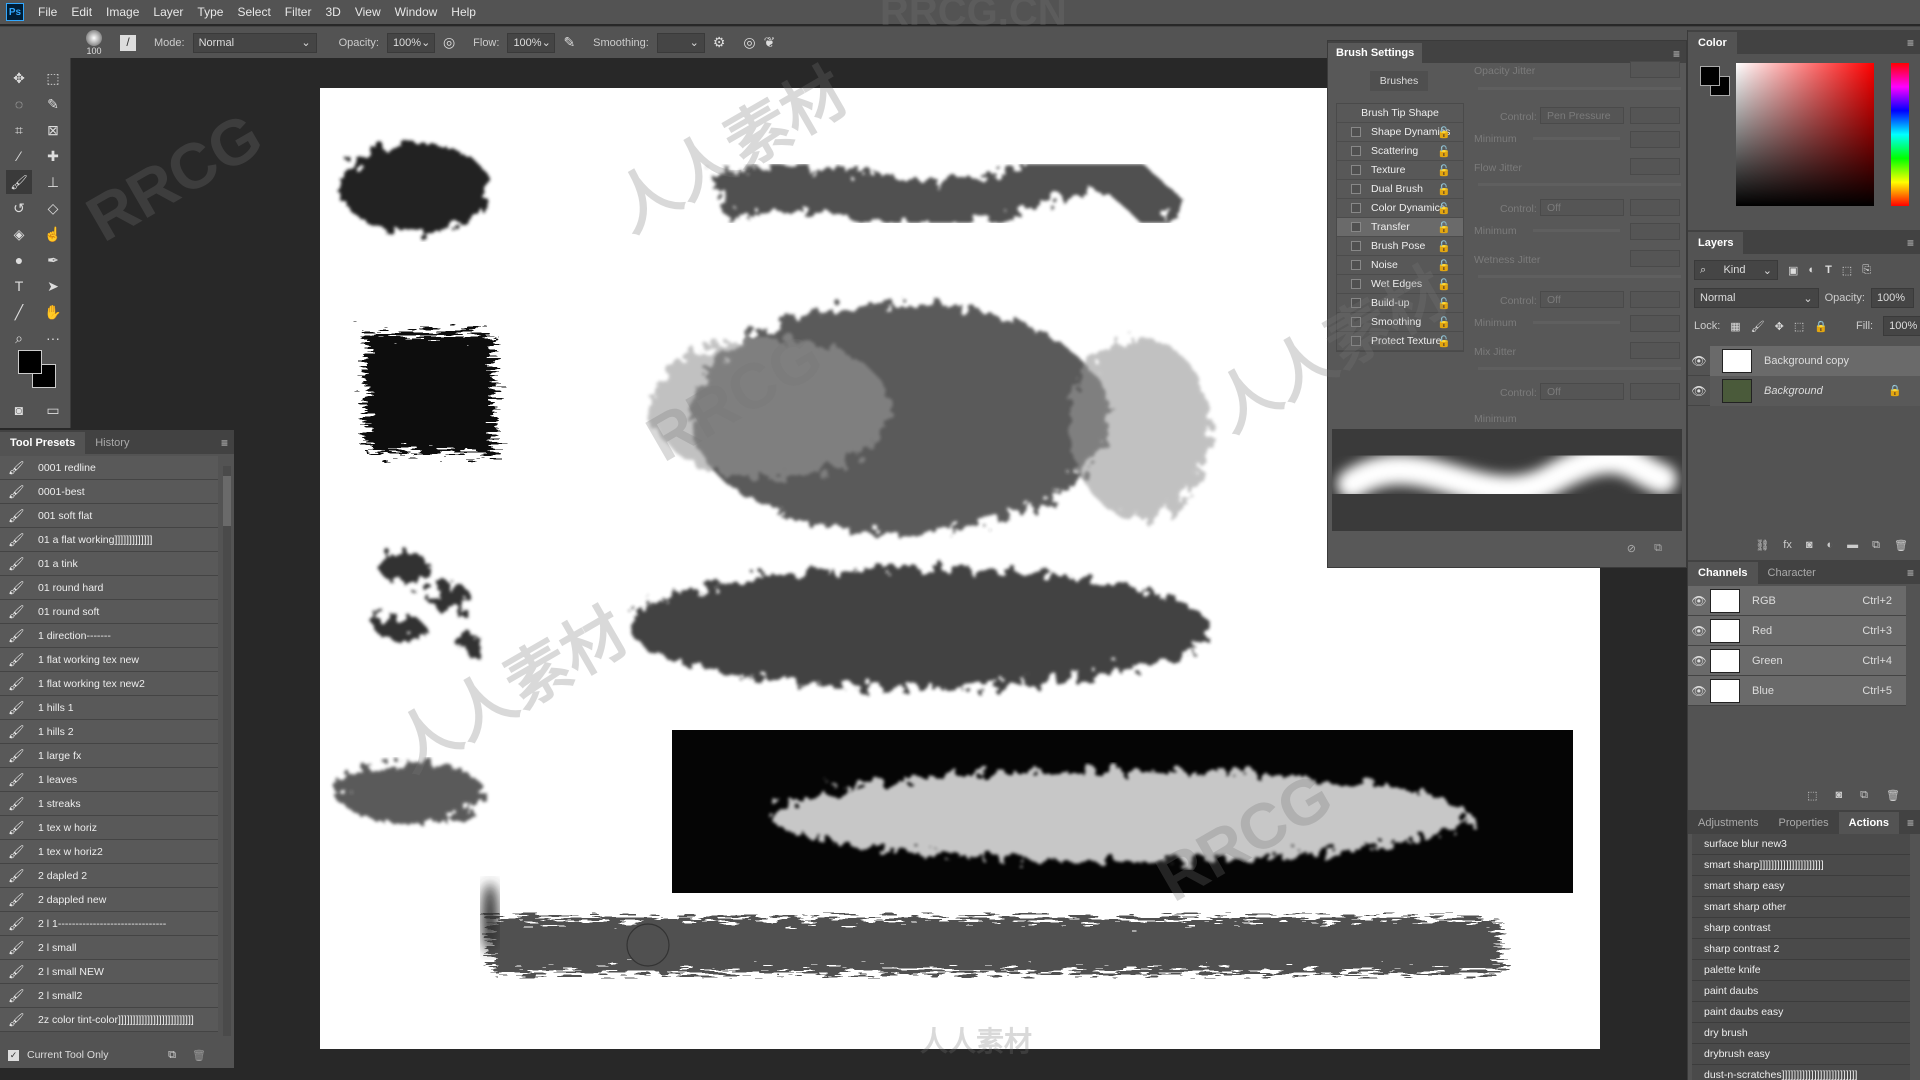 This screenshot has height=1080, width=1920. I want to click on layer-row: 👁 Background copy, so click(1804, 360).